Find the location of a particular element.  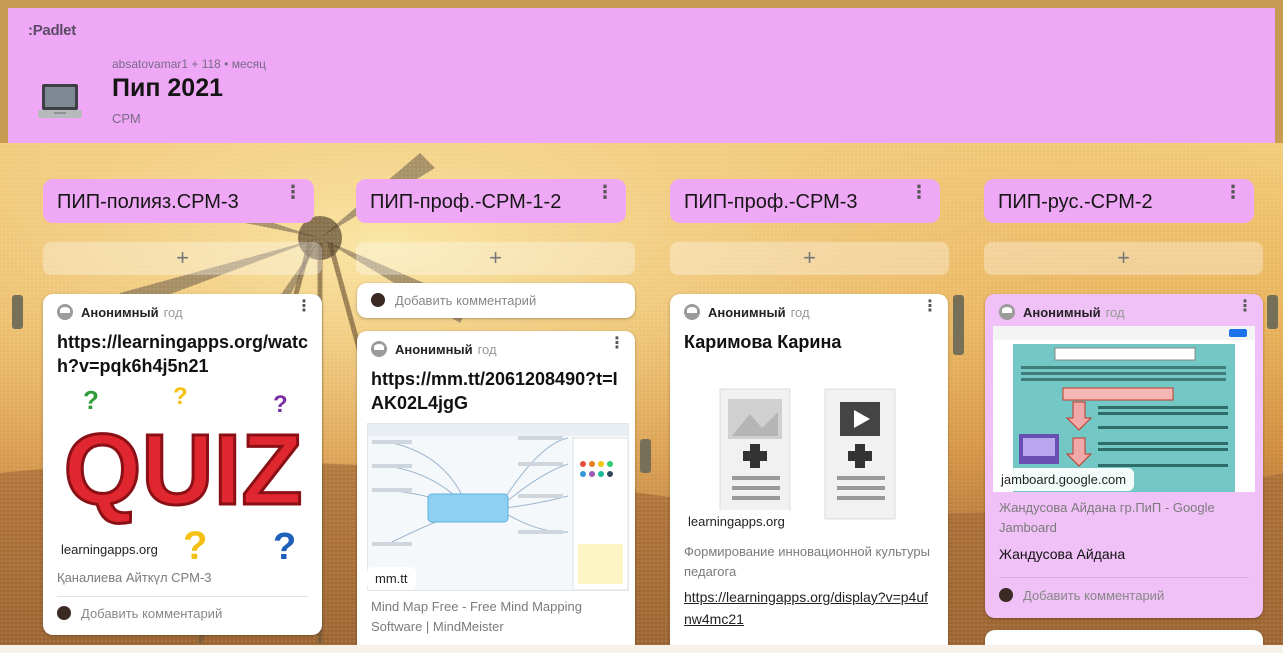

quiz-image: QUIZ ? ? ? ? ? is located at coordinates (182, 475).